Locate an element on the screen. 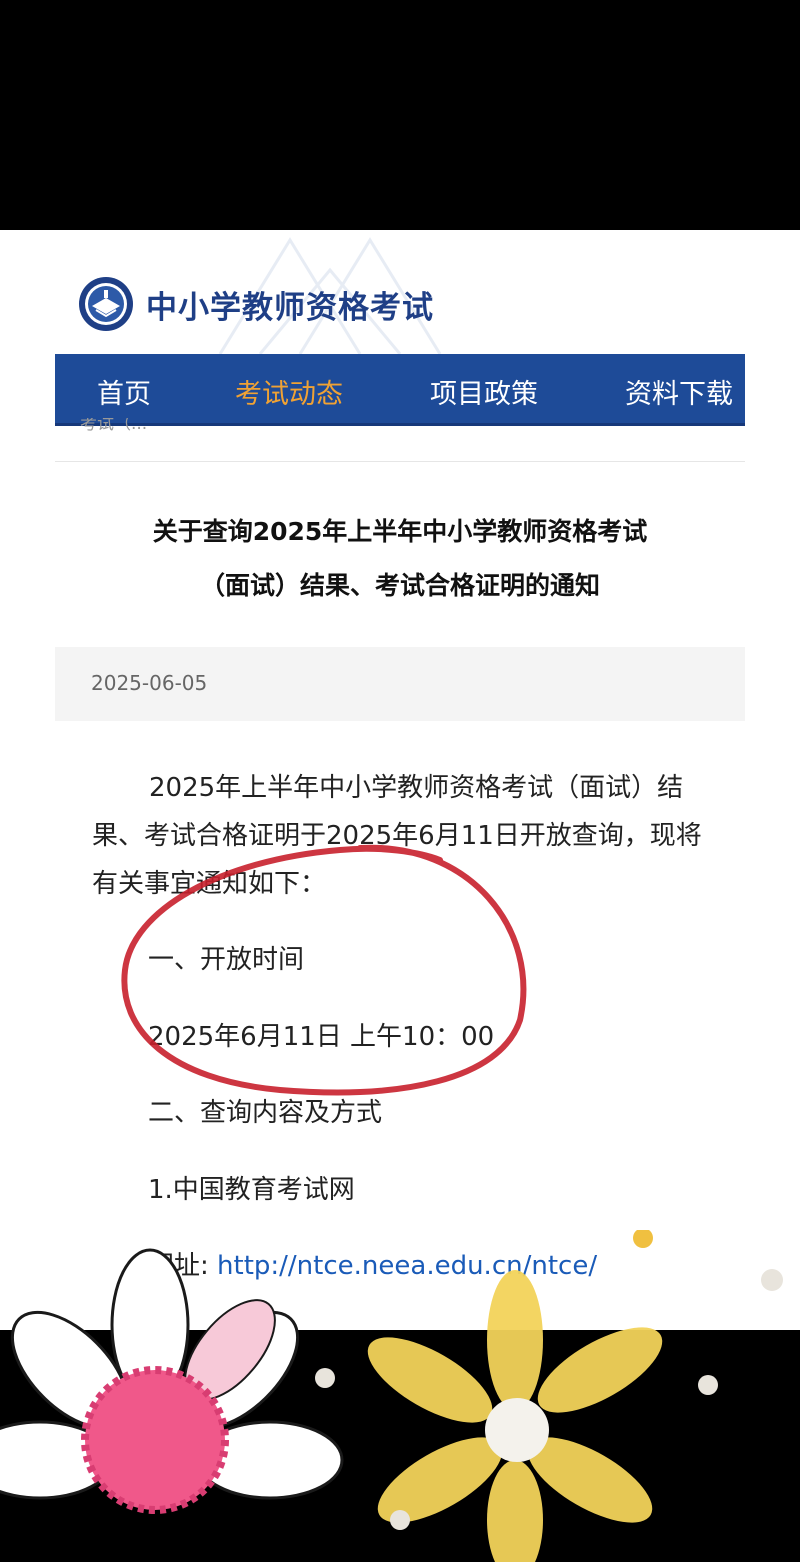 This screenshot has width=800, height=1562. divider is located at coordinates (400, 461).